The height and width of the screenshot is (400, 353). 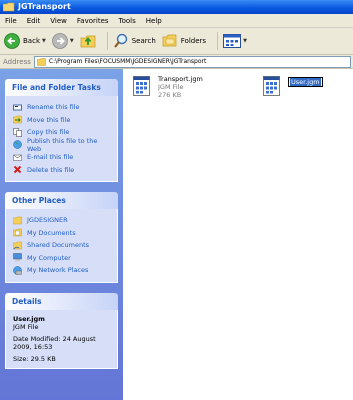 I want to click on network-icon, so click(x=17, y=270).